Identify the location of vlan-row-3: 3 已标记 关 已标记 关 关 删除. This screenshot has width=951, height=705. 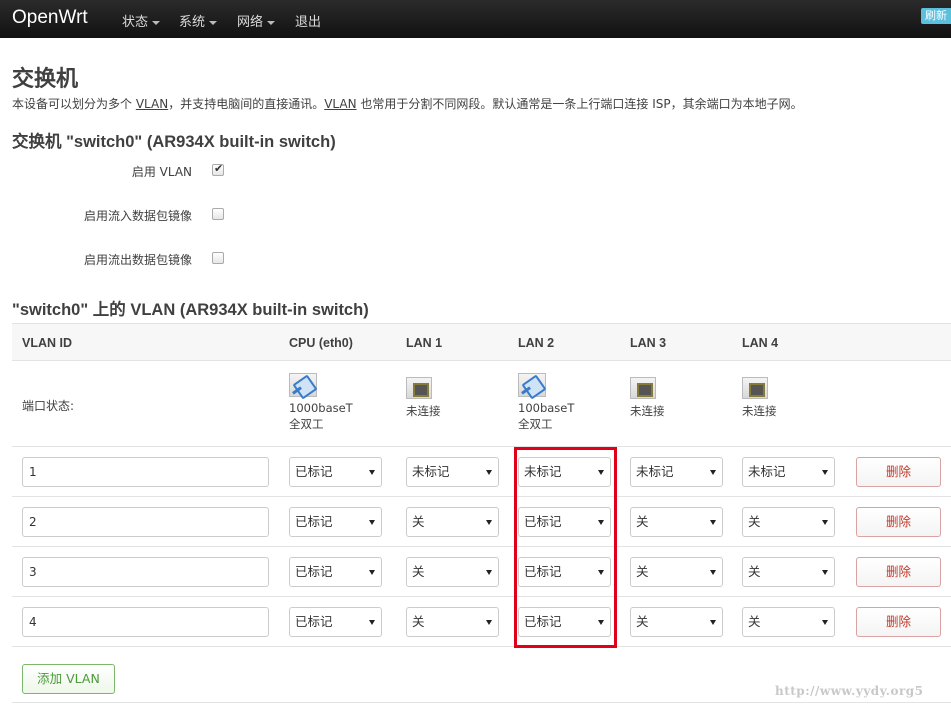
(481, 572).